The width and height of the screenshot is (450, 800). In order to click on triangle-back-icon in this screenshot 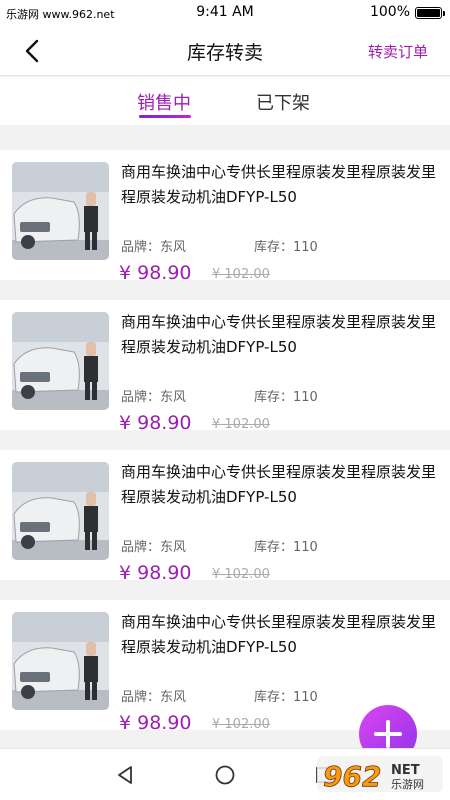, I will do `click(125, 775)`.